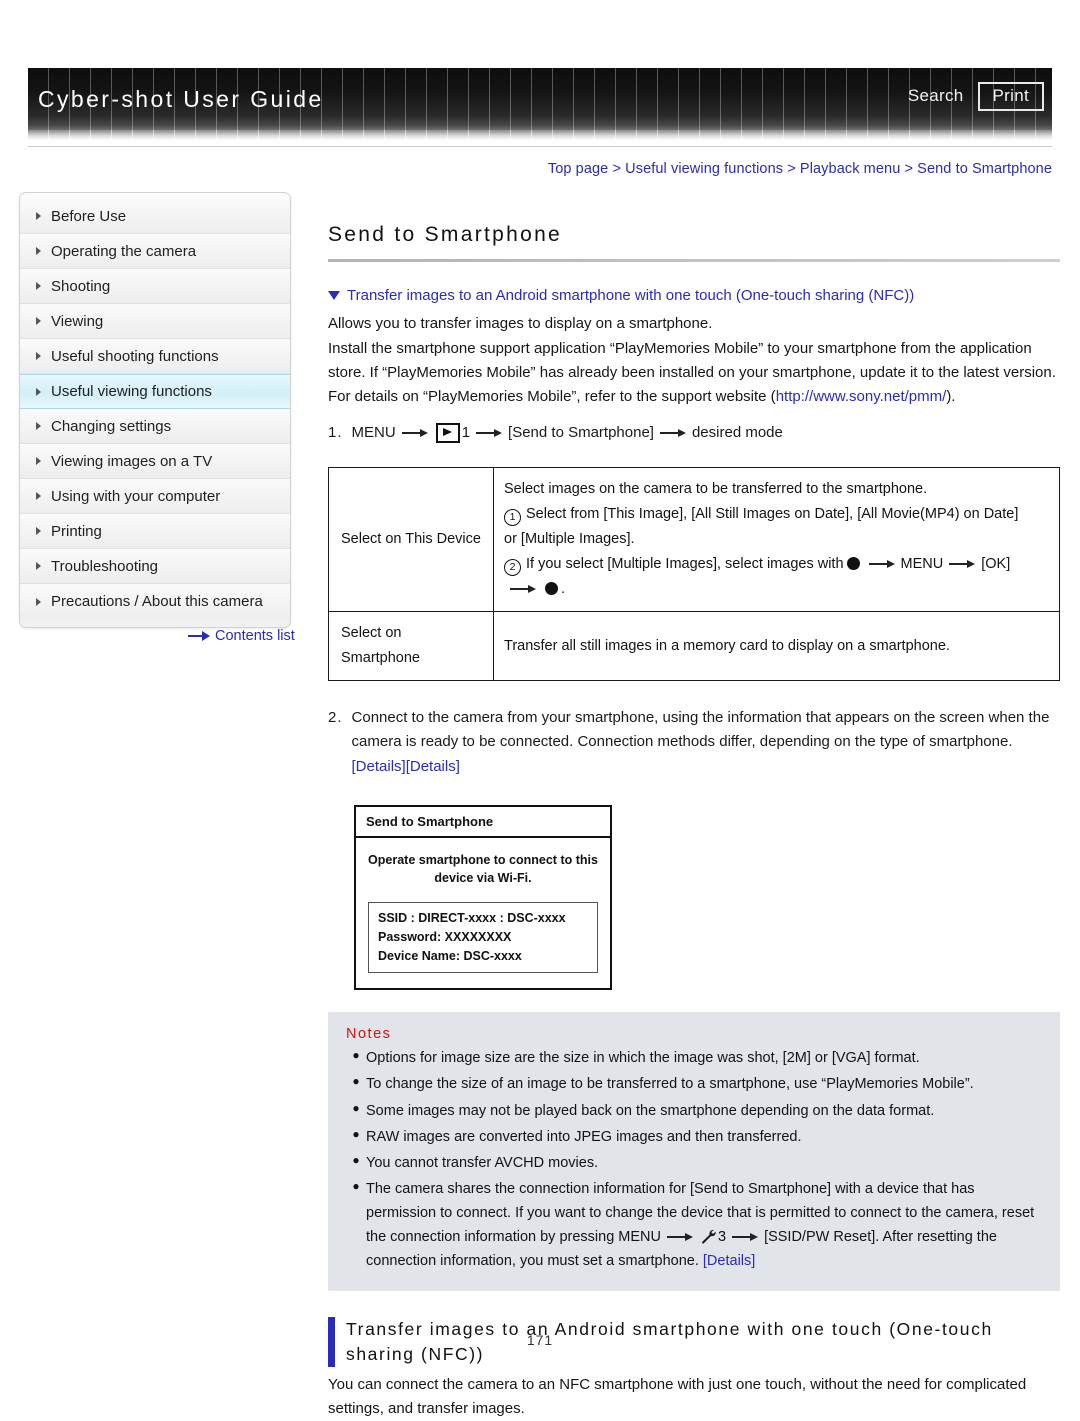 The image size is (1080, 1421). I want to click on sidebar-item-label: Printing, so click(76, 531).